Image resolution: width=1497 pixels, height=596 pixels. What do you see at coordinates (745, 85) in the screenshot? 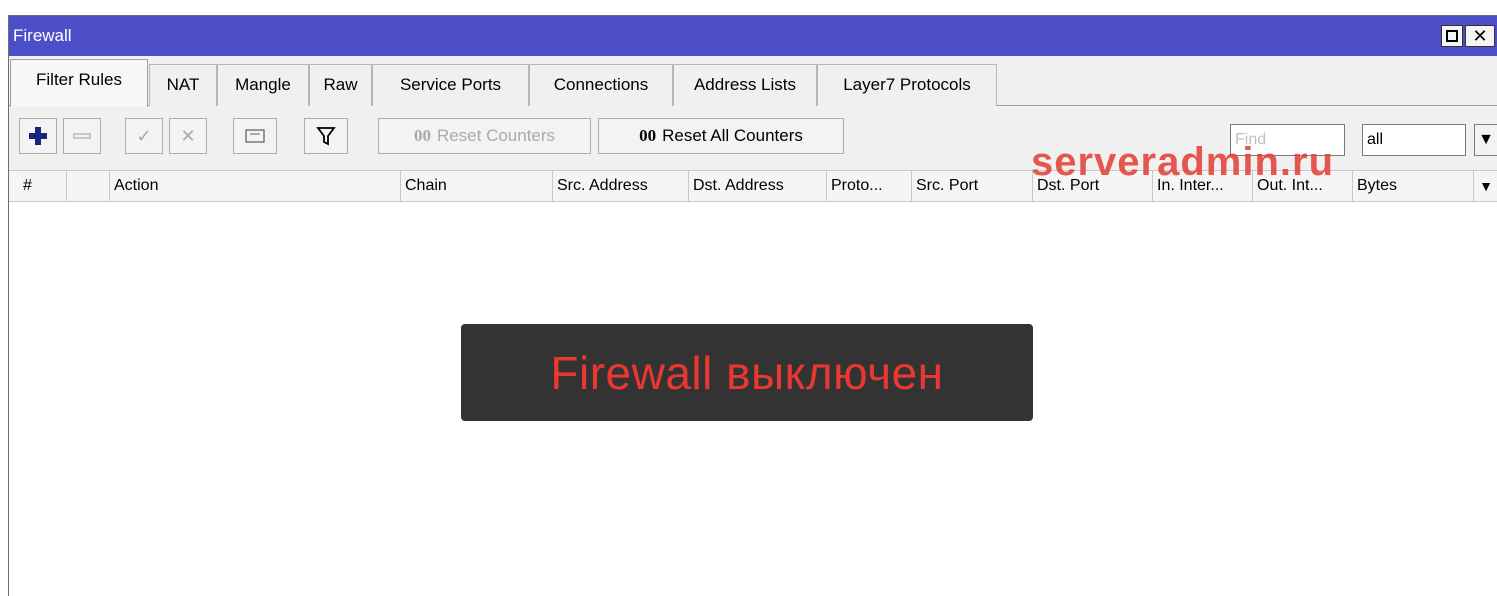
I see `tab-address-lists: Address Lists` at bounding box center [745, 85].